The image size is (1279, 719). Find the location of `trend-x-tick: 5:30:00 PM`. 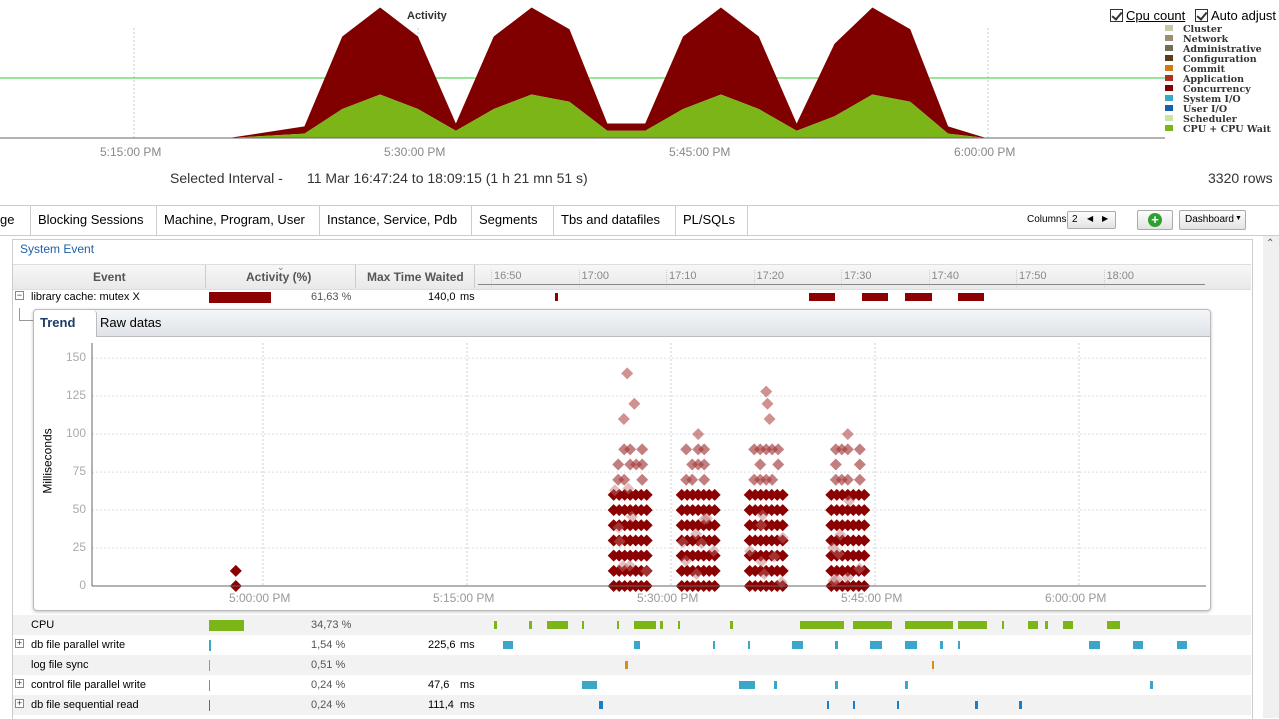

trend-x-tick: 5:30:00 PM is located at coordinates (668, 598).